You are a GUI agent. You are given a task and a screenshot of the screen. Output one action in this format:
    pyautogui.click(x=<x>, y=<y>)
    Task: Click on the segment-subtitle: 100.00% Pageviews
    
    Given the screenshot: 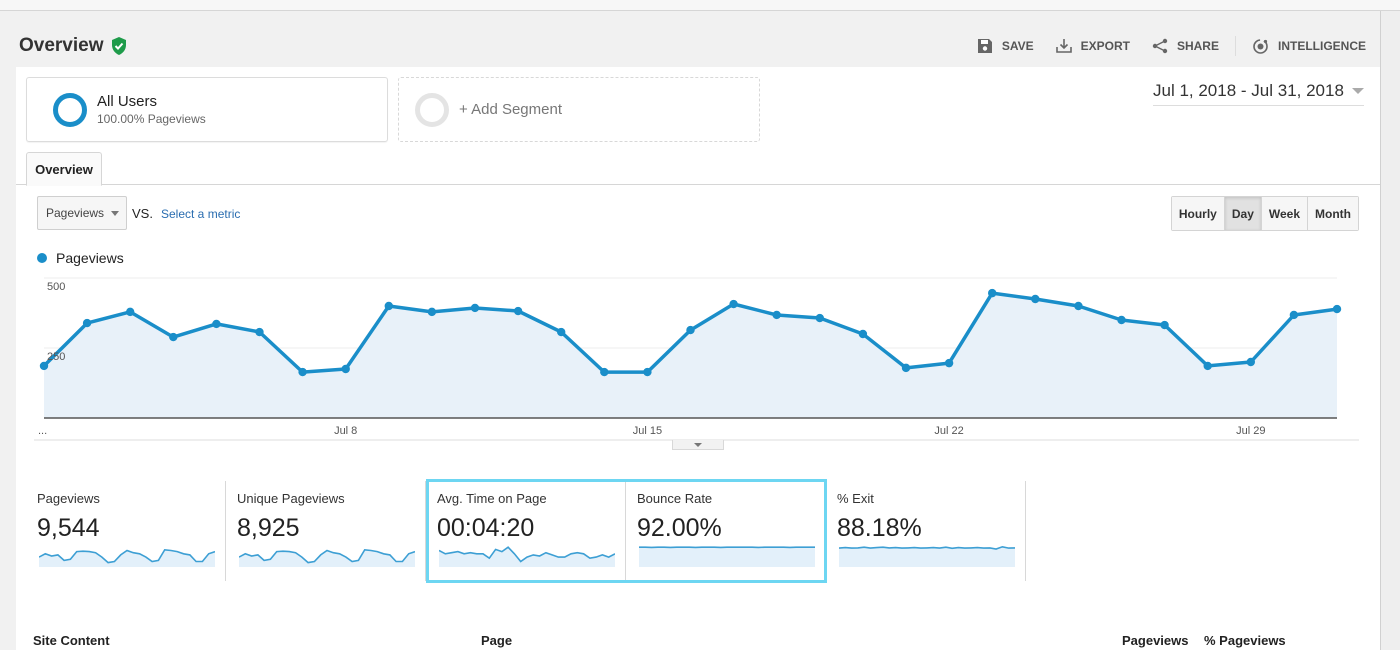 What is the action you would take?
    pyautogui.click(x=151, y=119)
    